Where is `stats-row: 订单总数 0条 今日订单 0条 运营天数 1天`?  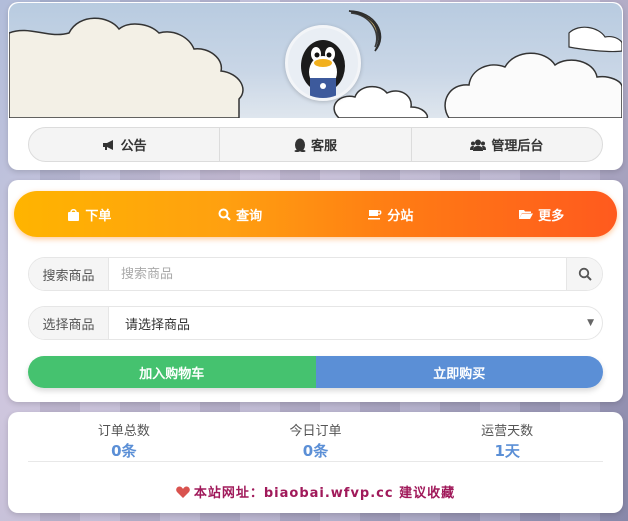
stats-row: 订单总数 0条 今日订单 0条 运营天数 1天 is located at coordinates (315, 442).